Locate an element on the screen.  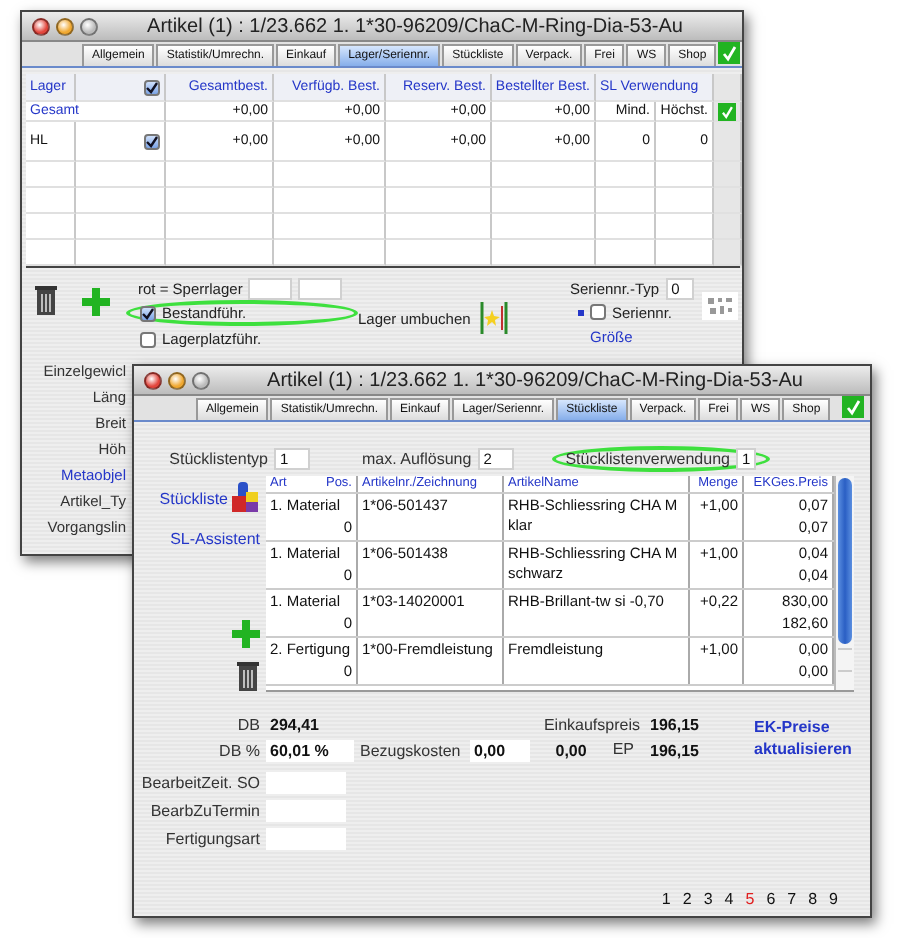
scrollbar is located at coordinates (844, 583).